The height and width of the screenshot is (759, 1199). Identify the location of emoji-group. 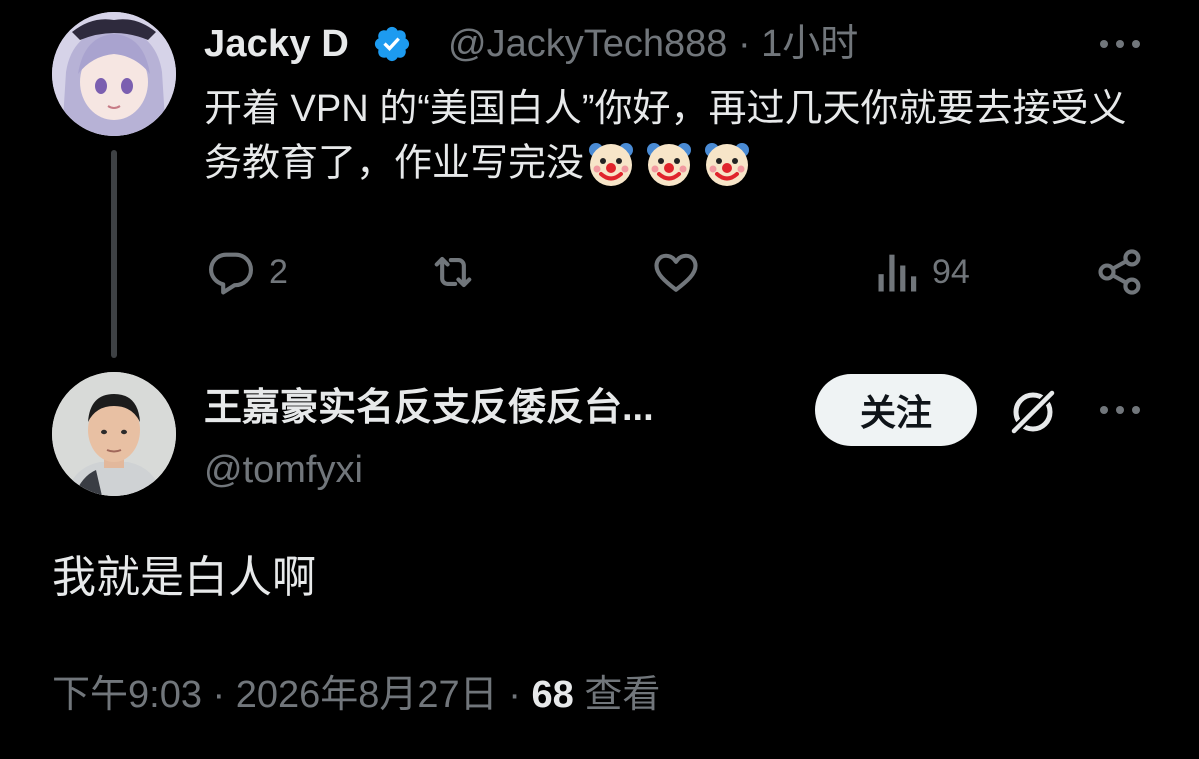
(671, 165).